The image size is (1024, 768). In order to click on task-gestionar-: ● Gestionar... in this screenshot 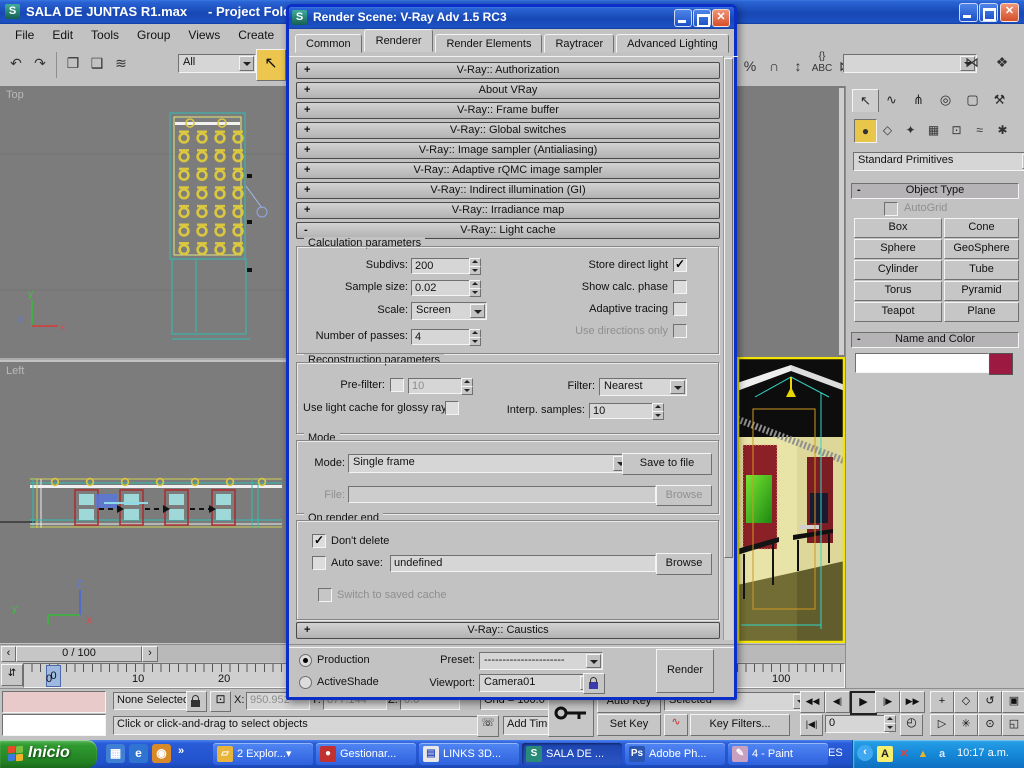, I will do `click(366, 754)`.